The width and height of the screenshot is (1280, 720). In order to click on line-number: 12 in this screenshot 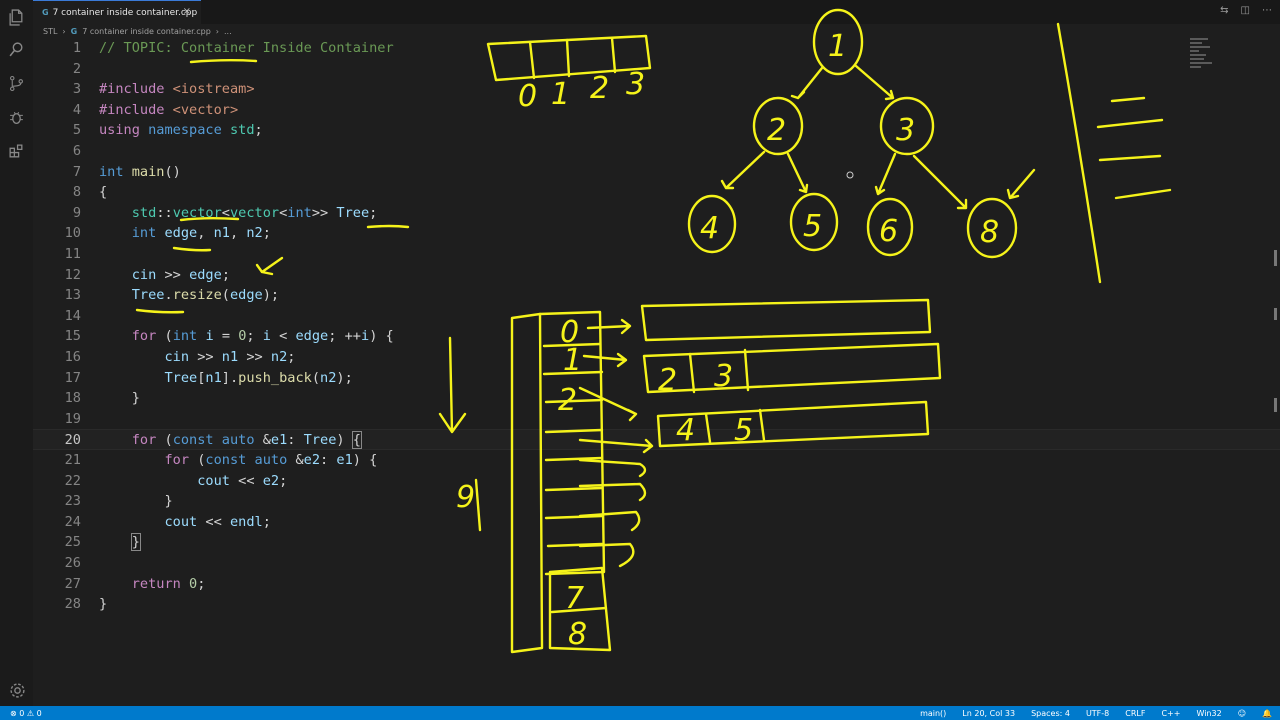, I will do `click(72, 274)`.